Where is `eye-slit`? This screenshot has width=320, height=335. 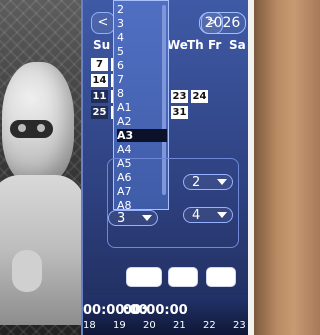
eye-slit is located at coordinates (31, 129).